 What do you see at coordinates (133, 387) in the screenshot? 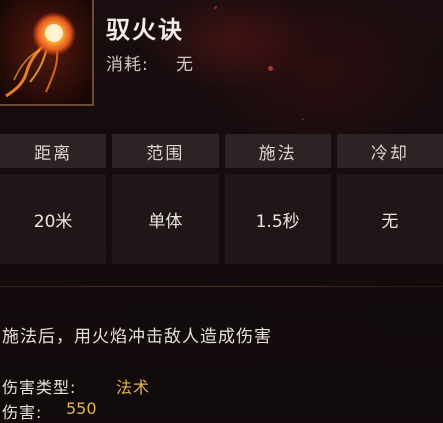
I see `damage-type-value: 法术` at bounding box center [133, 387].